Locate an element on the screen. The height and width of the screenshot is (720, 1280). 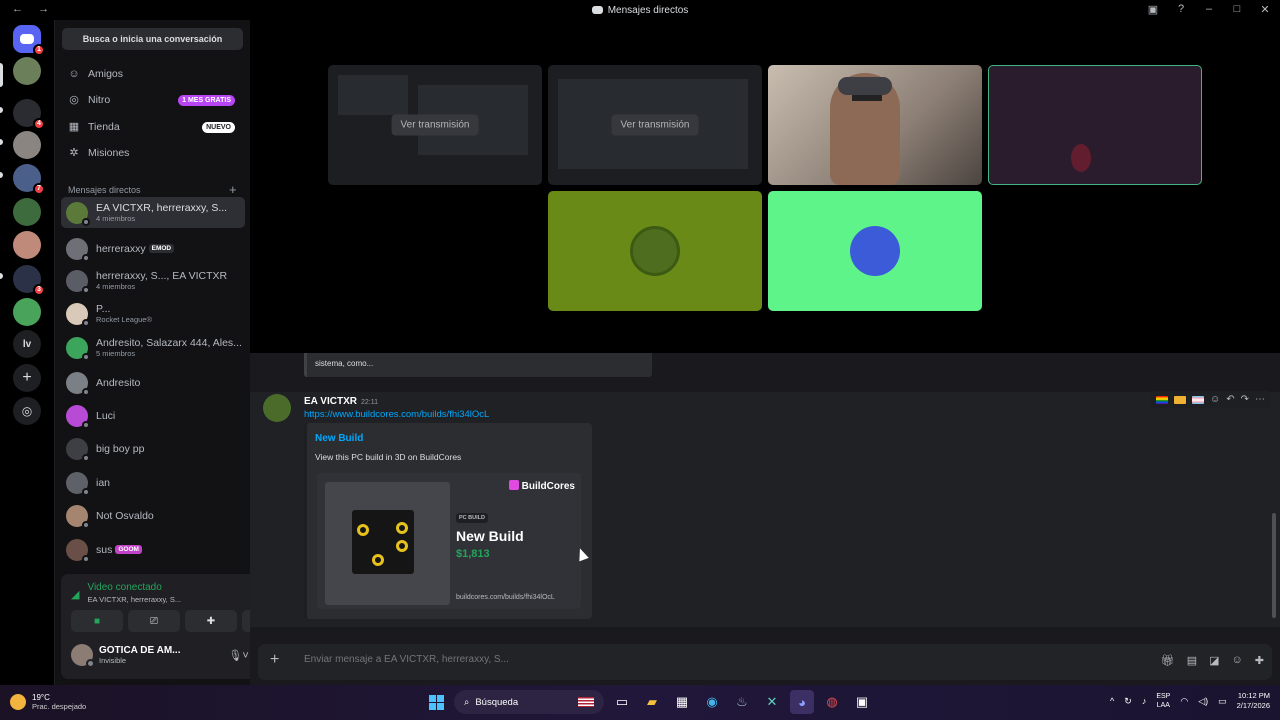
clock: 10:12 PM 2/17/2026 is located at coordinates (1253, 701).